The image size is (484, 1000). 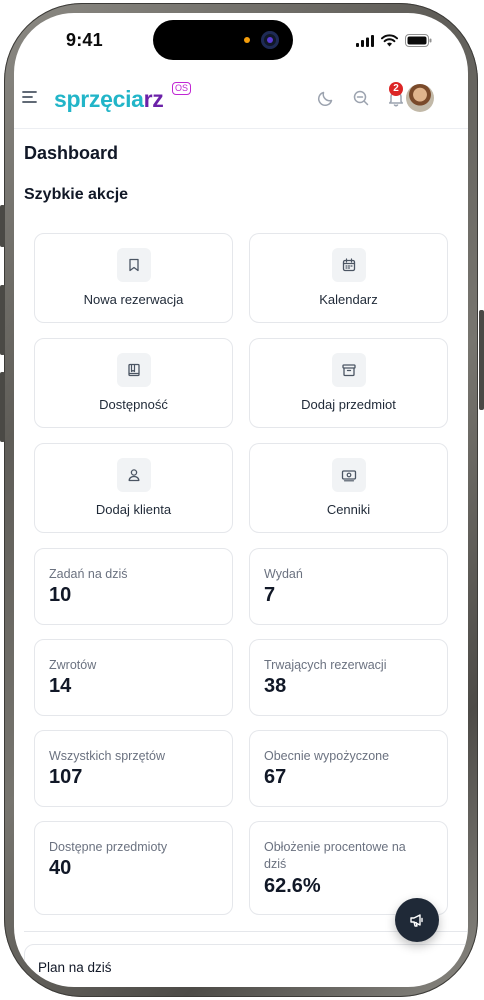 What do you see at coordinates (76, 194) in the screenshot?
I see `quick-actions-title: Szybkie akcje` at bounding box center [76, 194].